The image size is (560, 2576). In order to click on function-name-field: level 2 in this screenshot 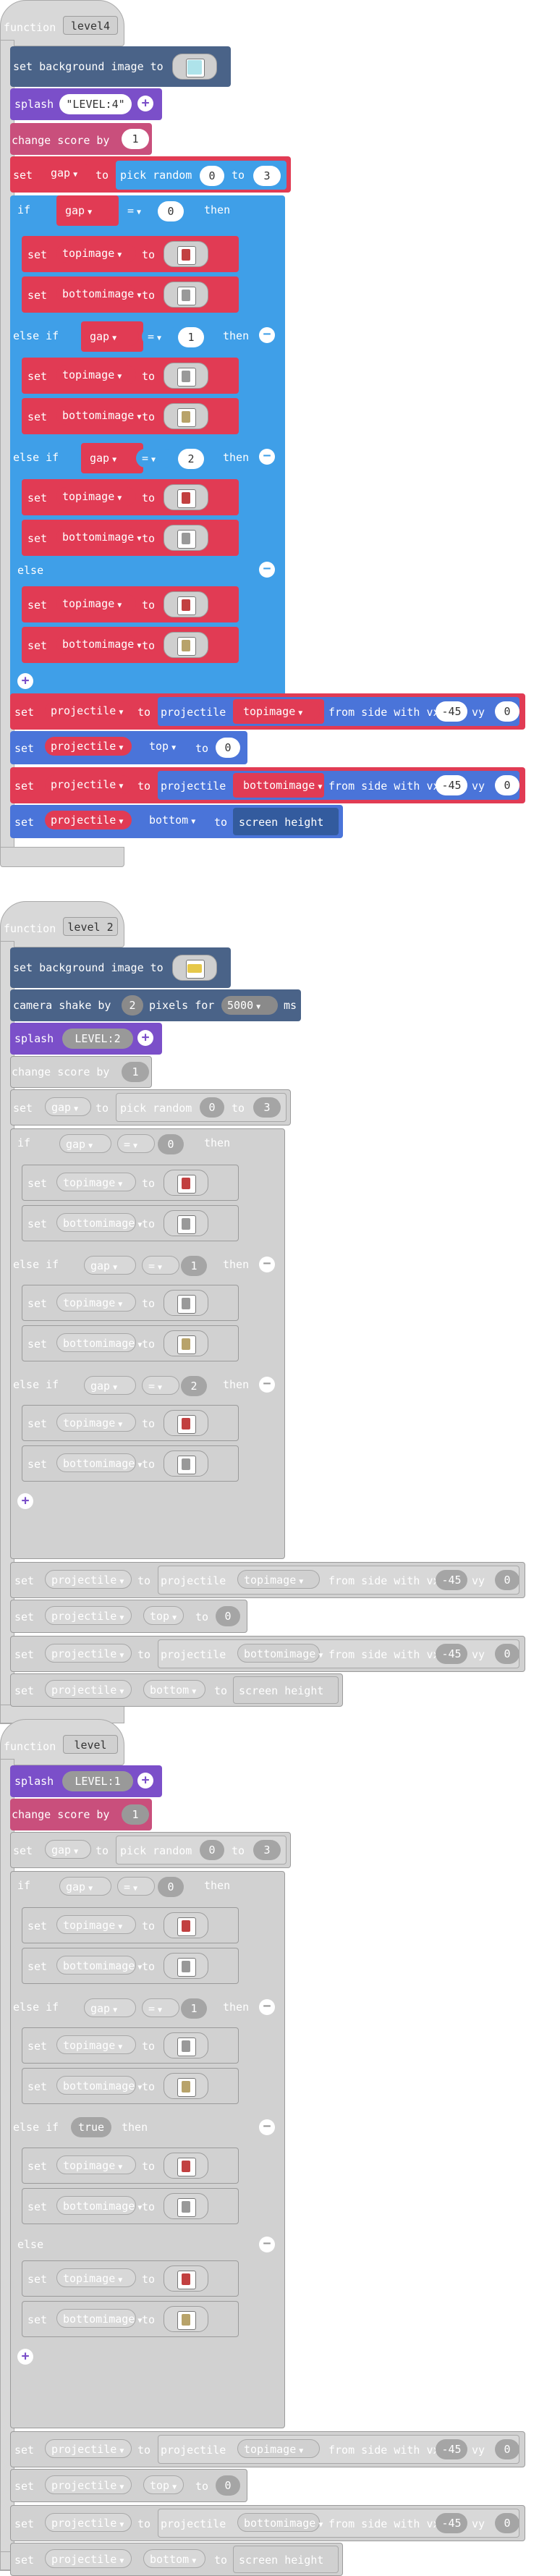, I will do `click(90, 927)`.